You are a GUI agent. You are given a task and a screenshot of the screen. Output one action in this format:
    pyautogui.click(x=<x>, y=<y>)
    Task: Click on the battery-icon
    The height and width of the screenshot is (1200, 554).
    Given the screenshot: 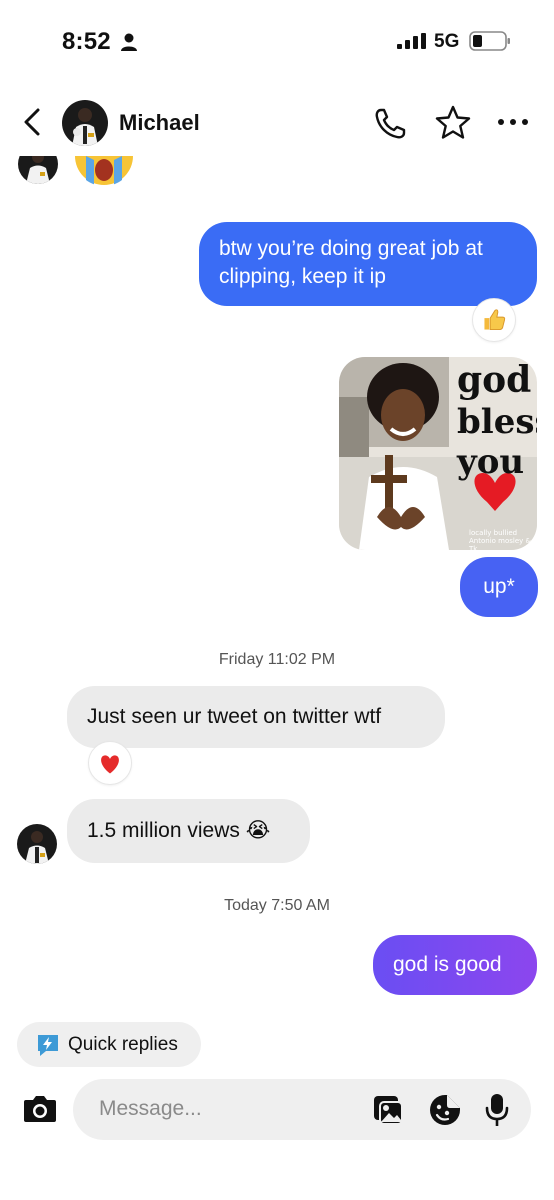 What is the action you would take?
    pyautogui.click(x=489, y=41)
    